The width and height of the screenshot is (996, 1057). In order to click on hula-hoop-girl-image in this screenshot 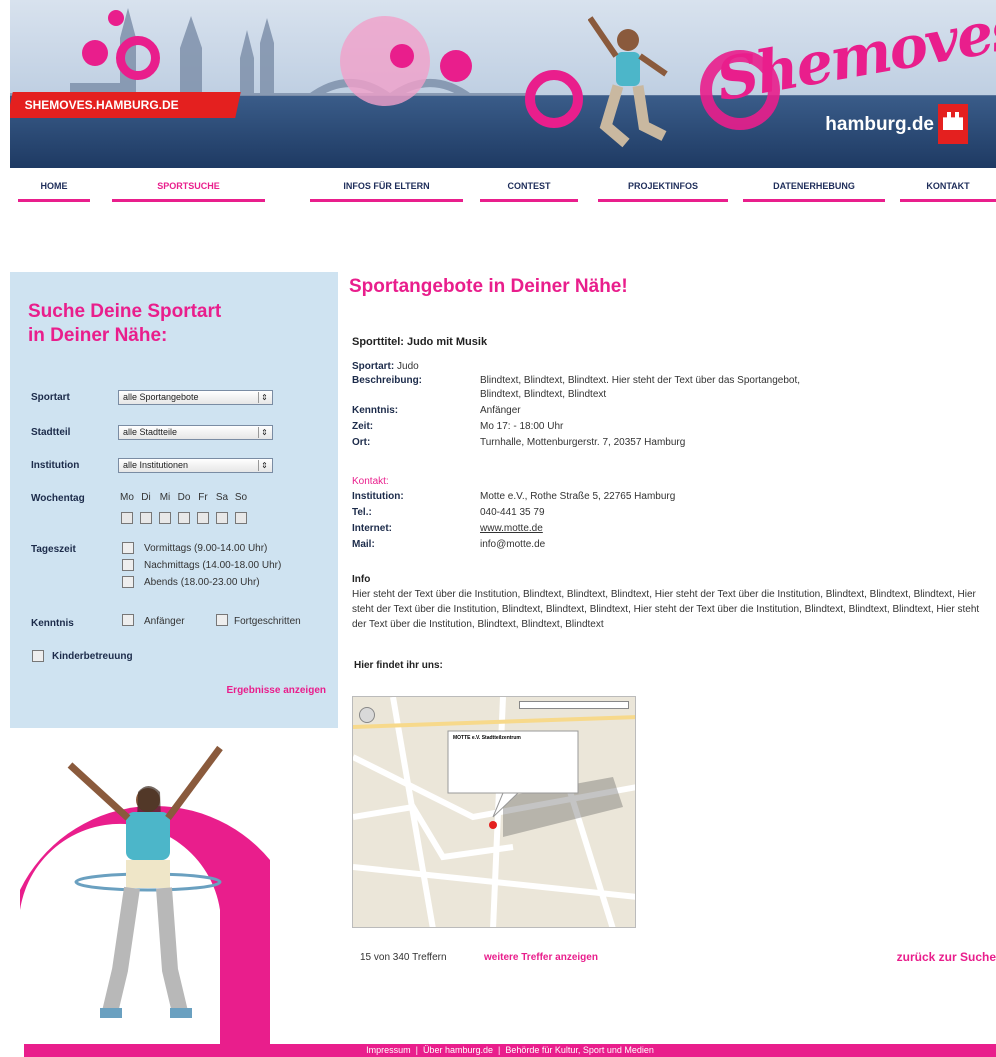, I will do `click(145, 895)`.